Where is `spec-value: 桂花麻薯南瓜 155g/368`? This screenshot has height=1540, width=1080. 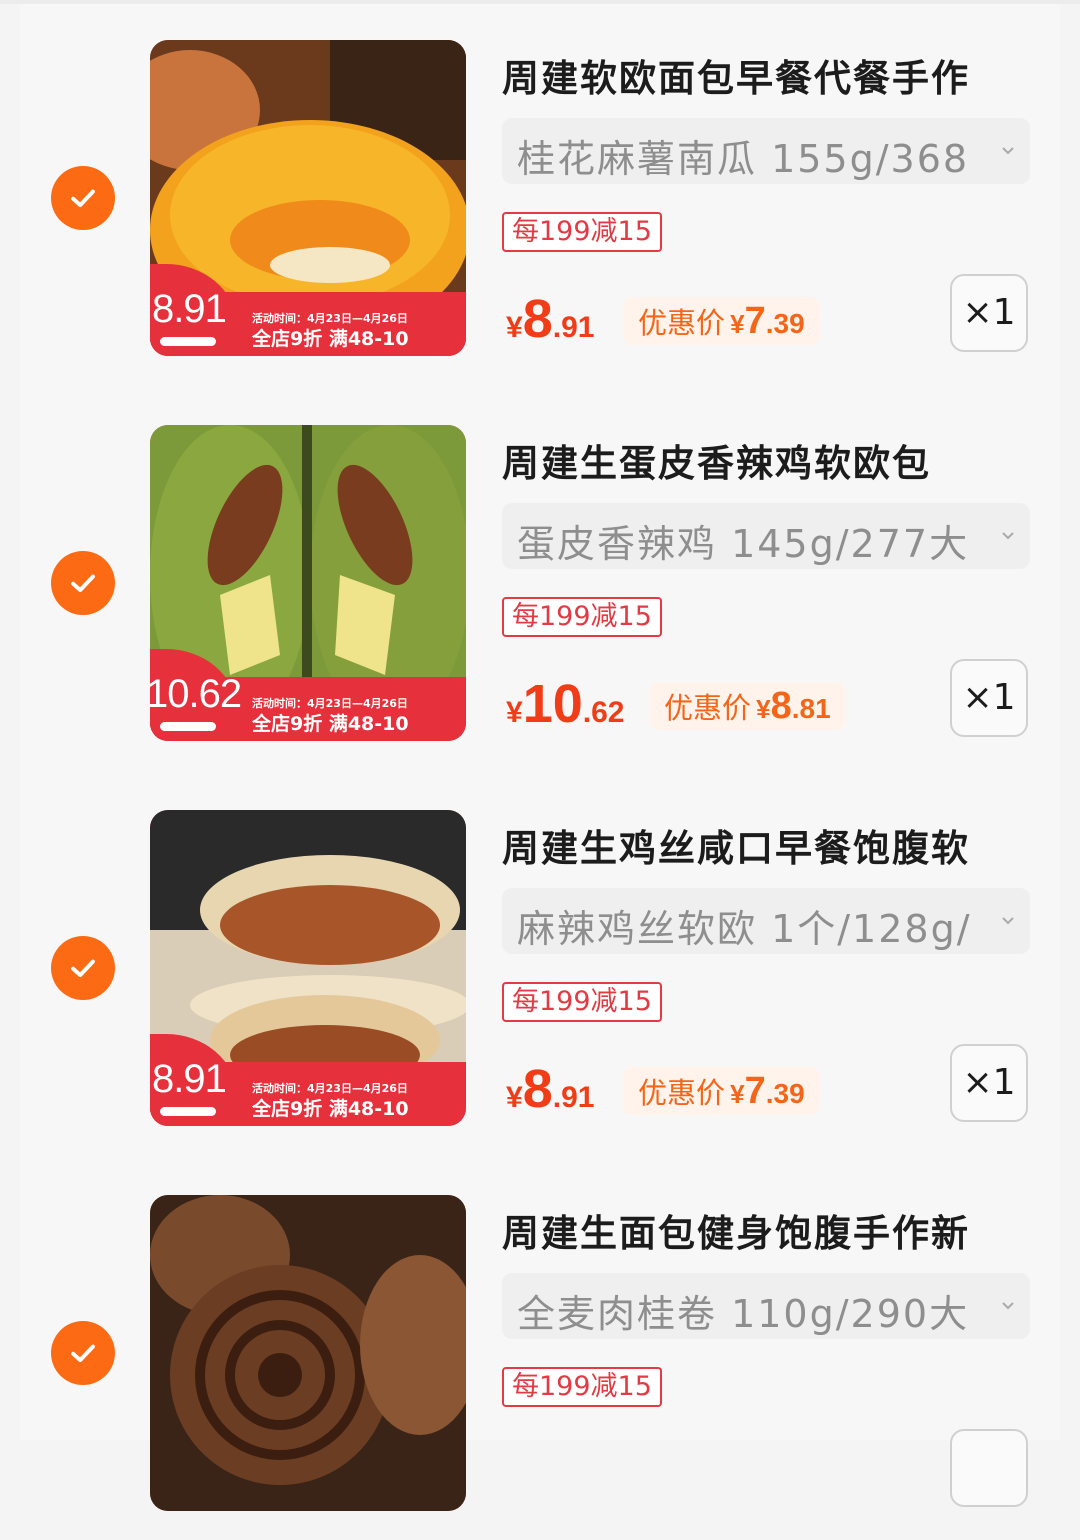
spec-value: 桂花麻薯南瓜 155g/368 is located at coordinates (743, 159).